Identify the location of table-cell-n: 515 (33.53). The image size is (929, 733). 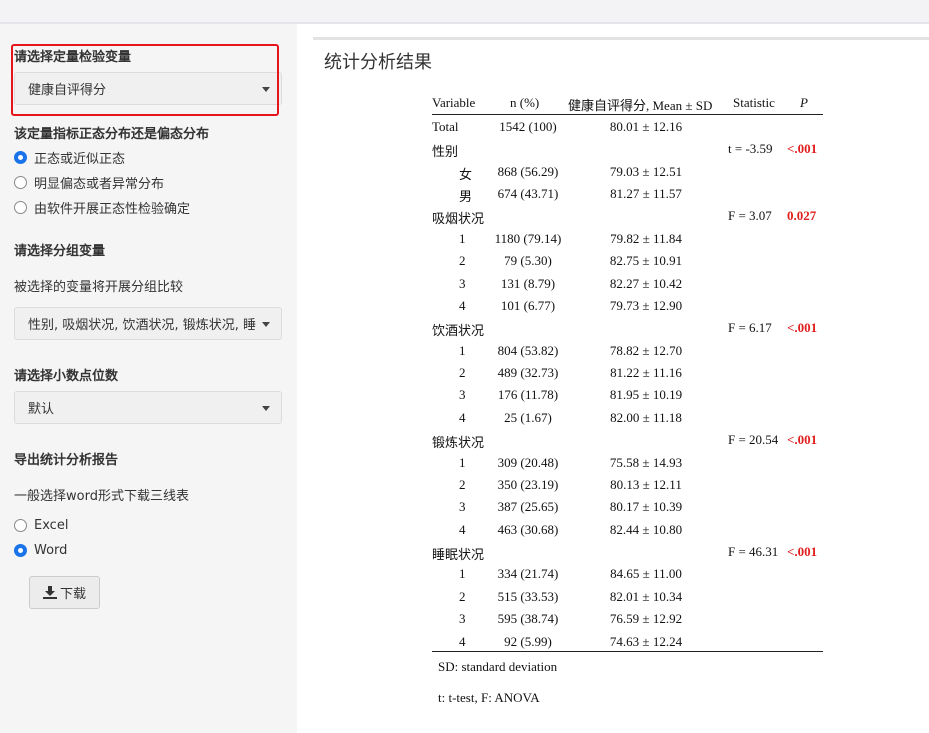
(528, 596).